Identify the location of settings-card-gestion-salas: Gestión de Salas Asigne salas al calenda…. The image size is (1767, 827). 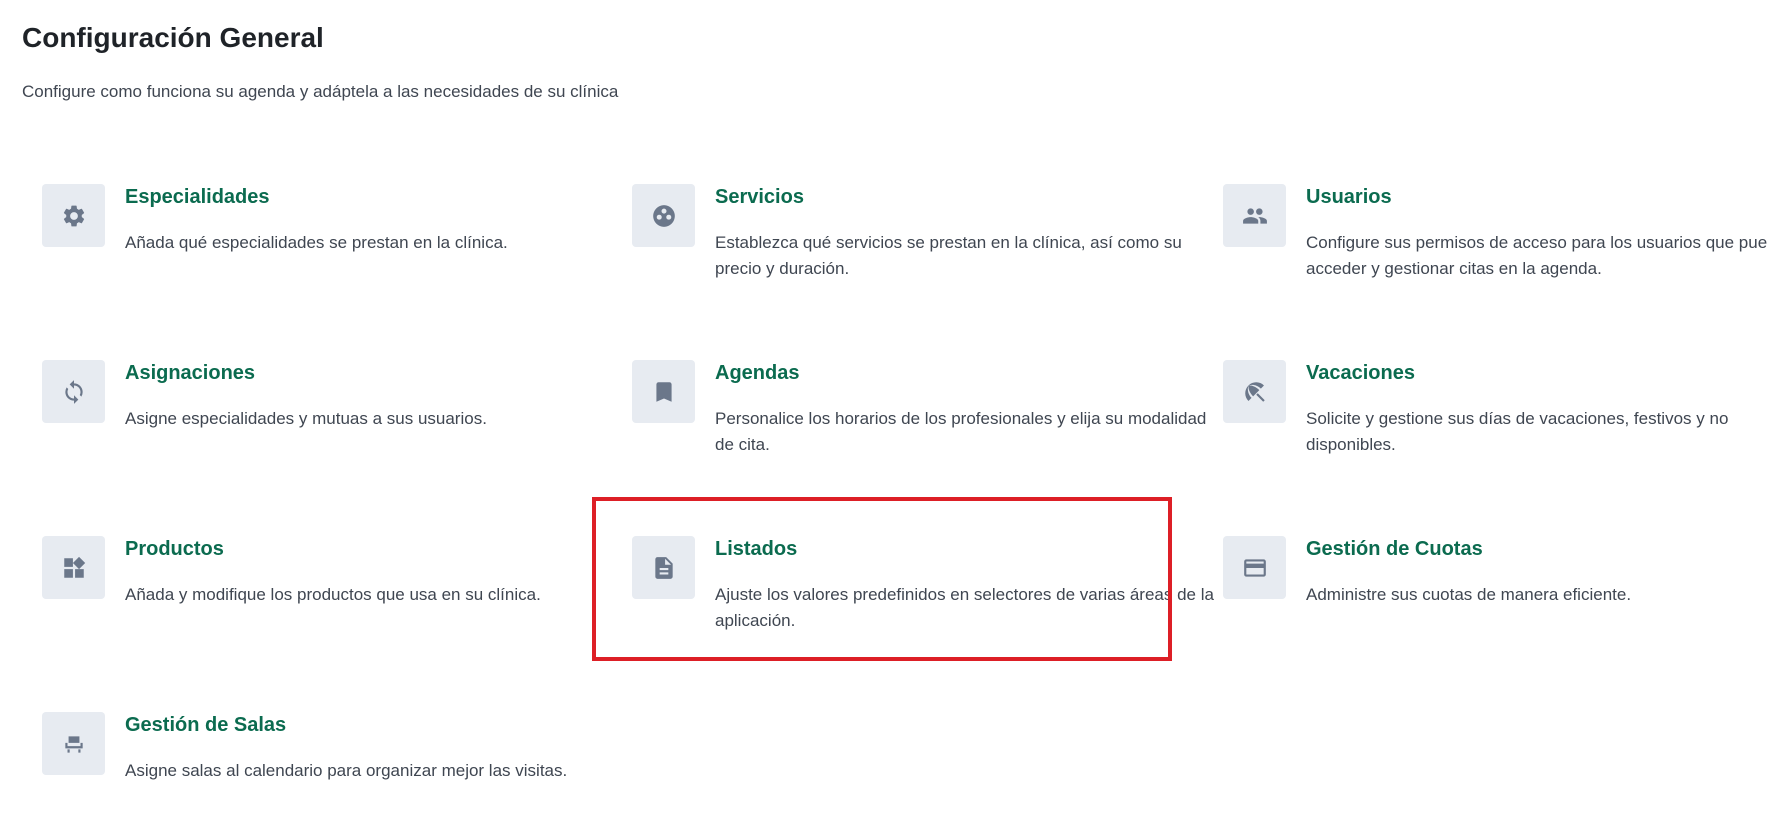
(332, 769).